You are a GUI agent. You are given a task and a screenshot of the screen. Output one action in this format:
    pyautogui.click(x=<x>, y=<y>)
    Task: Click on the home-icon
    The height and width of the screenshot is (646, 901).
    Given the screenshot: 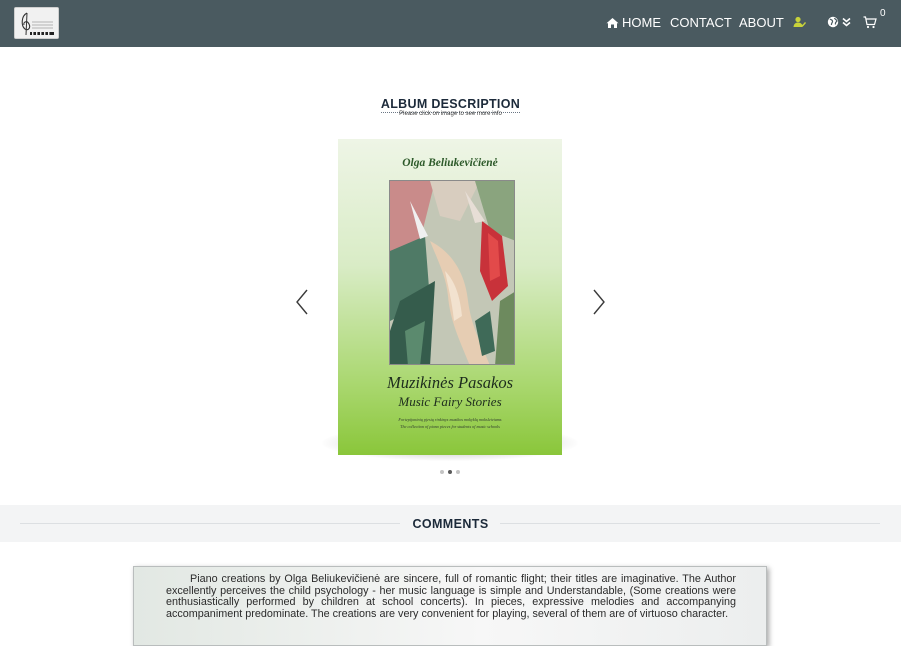 What is the action you would take?
    pyautogui.click(x=612, y=23)
    